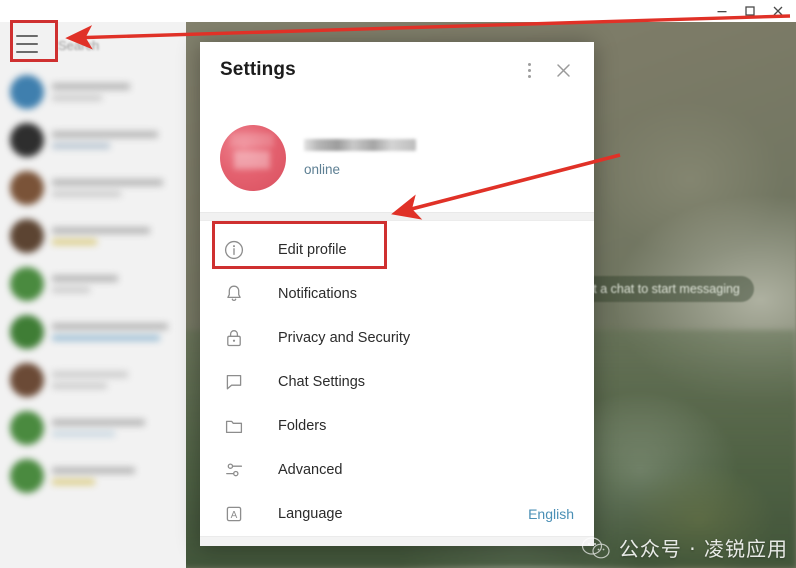 The height and width of the screenshot is (568, 796). Describe the element at coordinates (299, 245) in the screenshot. I see `highlight-edit-profile-row` at that location.